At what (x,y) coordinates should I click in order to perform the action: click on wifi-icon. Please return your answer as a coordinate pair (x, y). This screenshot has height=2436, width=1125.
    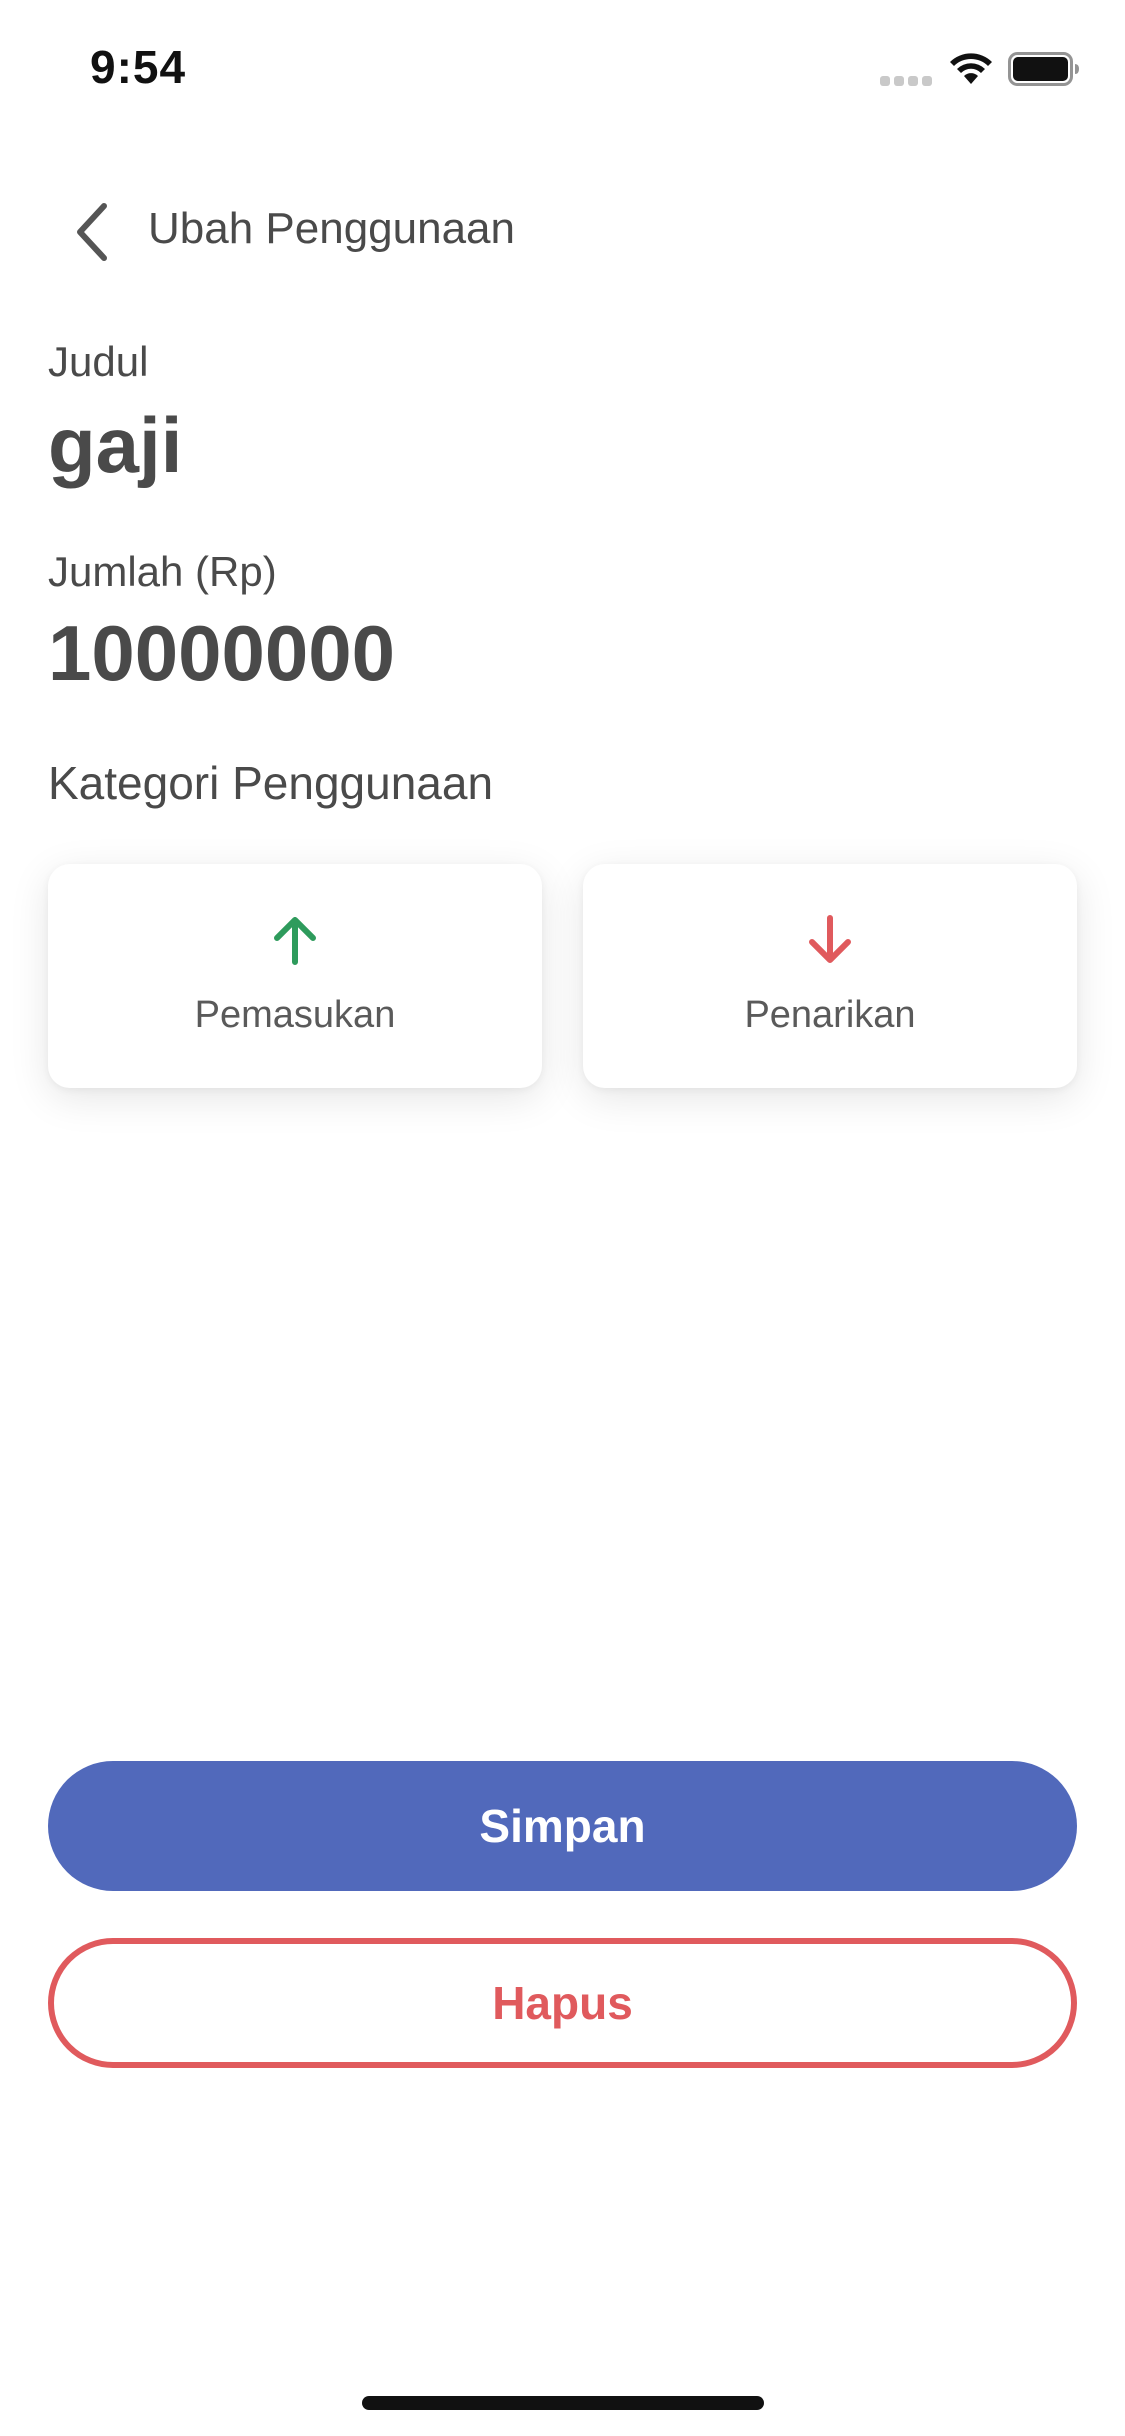
    Looking at the image, I should click on (971, 68).